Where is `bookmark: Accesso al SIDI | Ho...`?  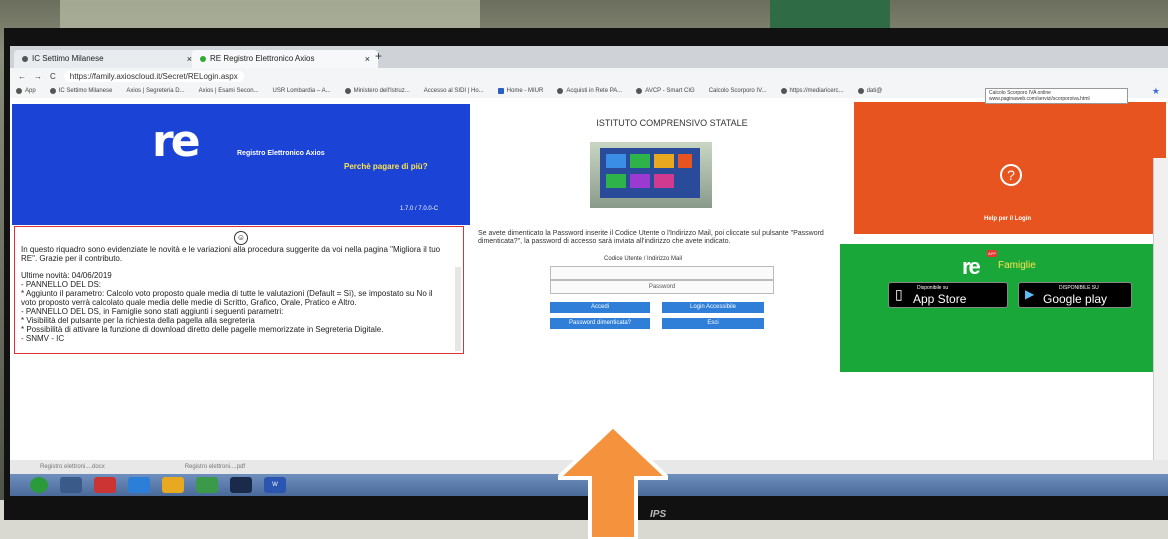
bookmark: Accesso al SIDI | Ho... is located at coordinates (454, 91).